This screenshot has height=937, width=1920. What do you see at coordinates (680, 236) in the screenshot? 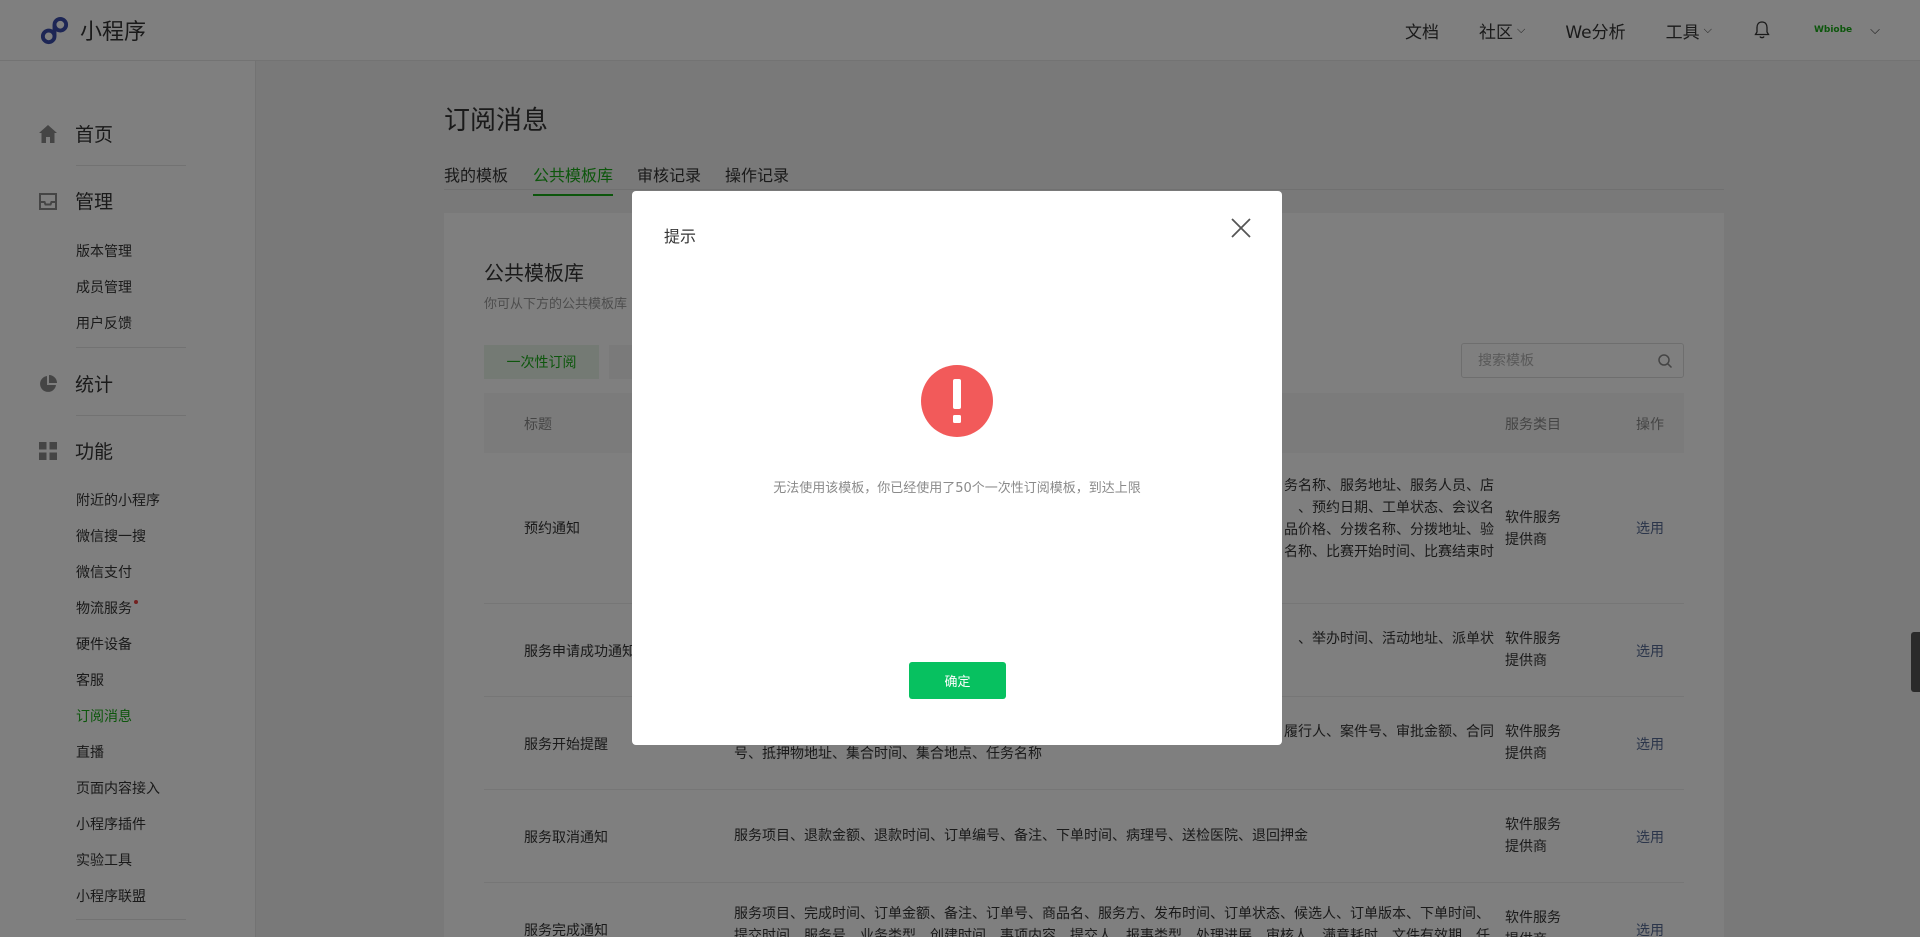
I see `dialog-title: 提示` at bounding box center [680, 236].